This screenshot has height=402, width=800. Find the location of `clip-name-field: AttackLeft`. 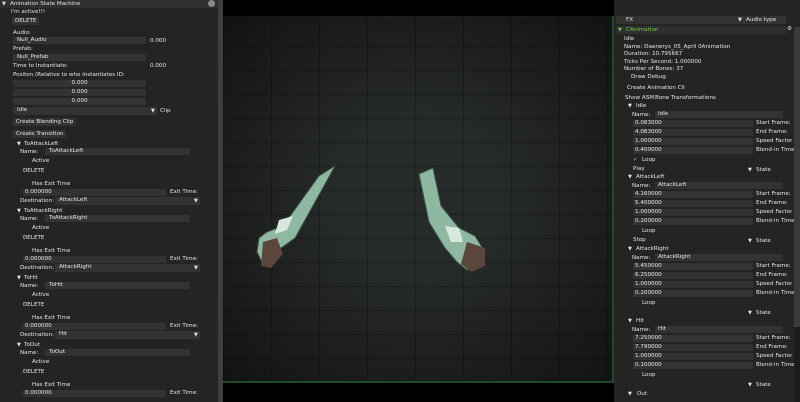

clip-name-field: AttackLeft is located at coordinates (719, 185).